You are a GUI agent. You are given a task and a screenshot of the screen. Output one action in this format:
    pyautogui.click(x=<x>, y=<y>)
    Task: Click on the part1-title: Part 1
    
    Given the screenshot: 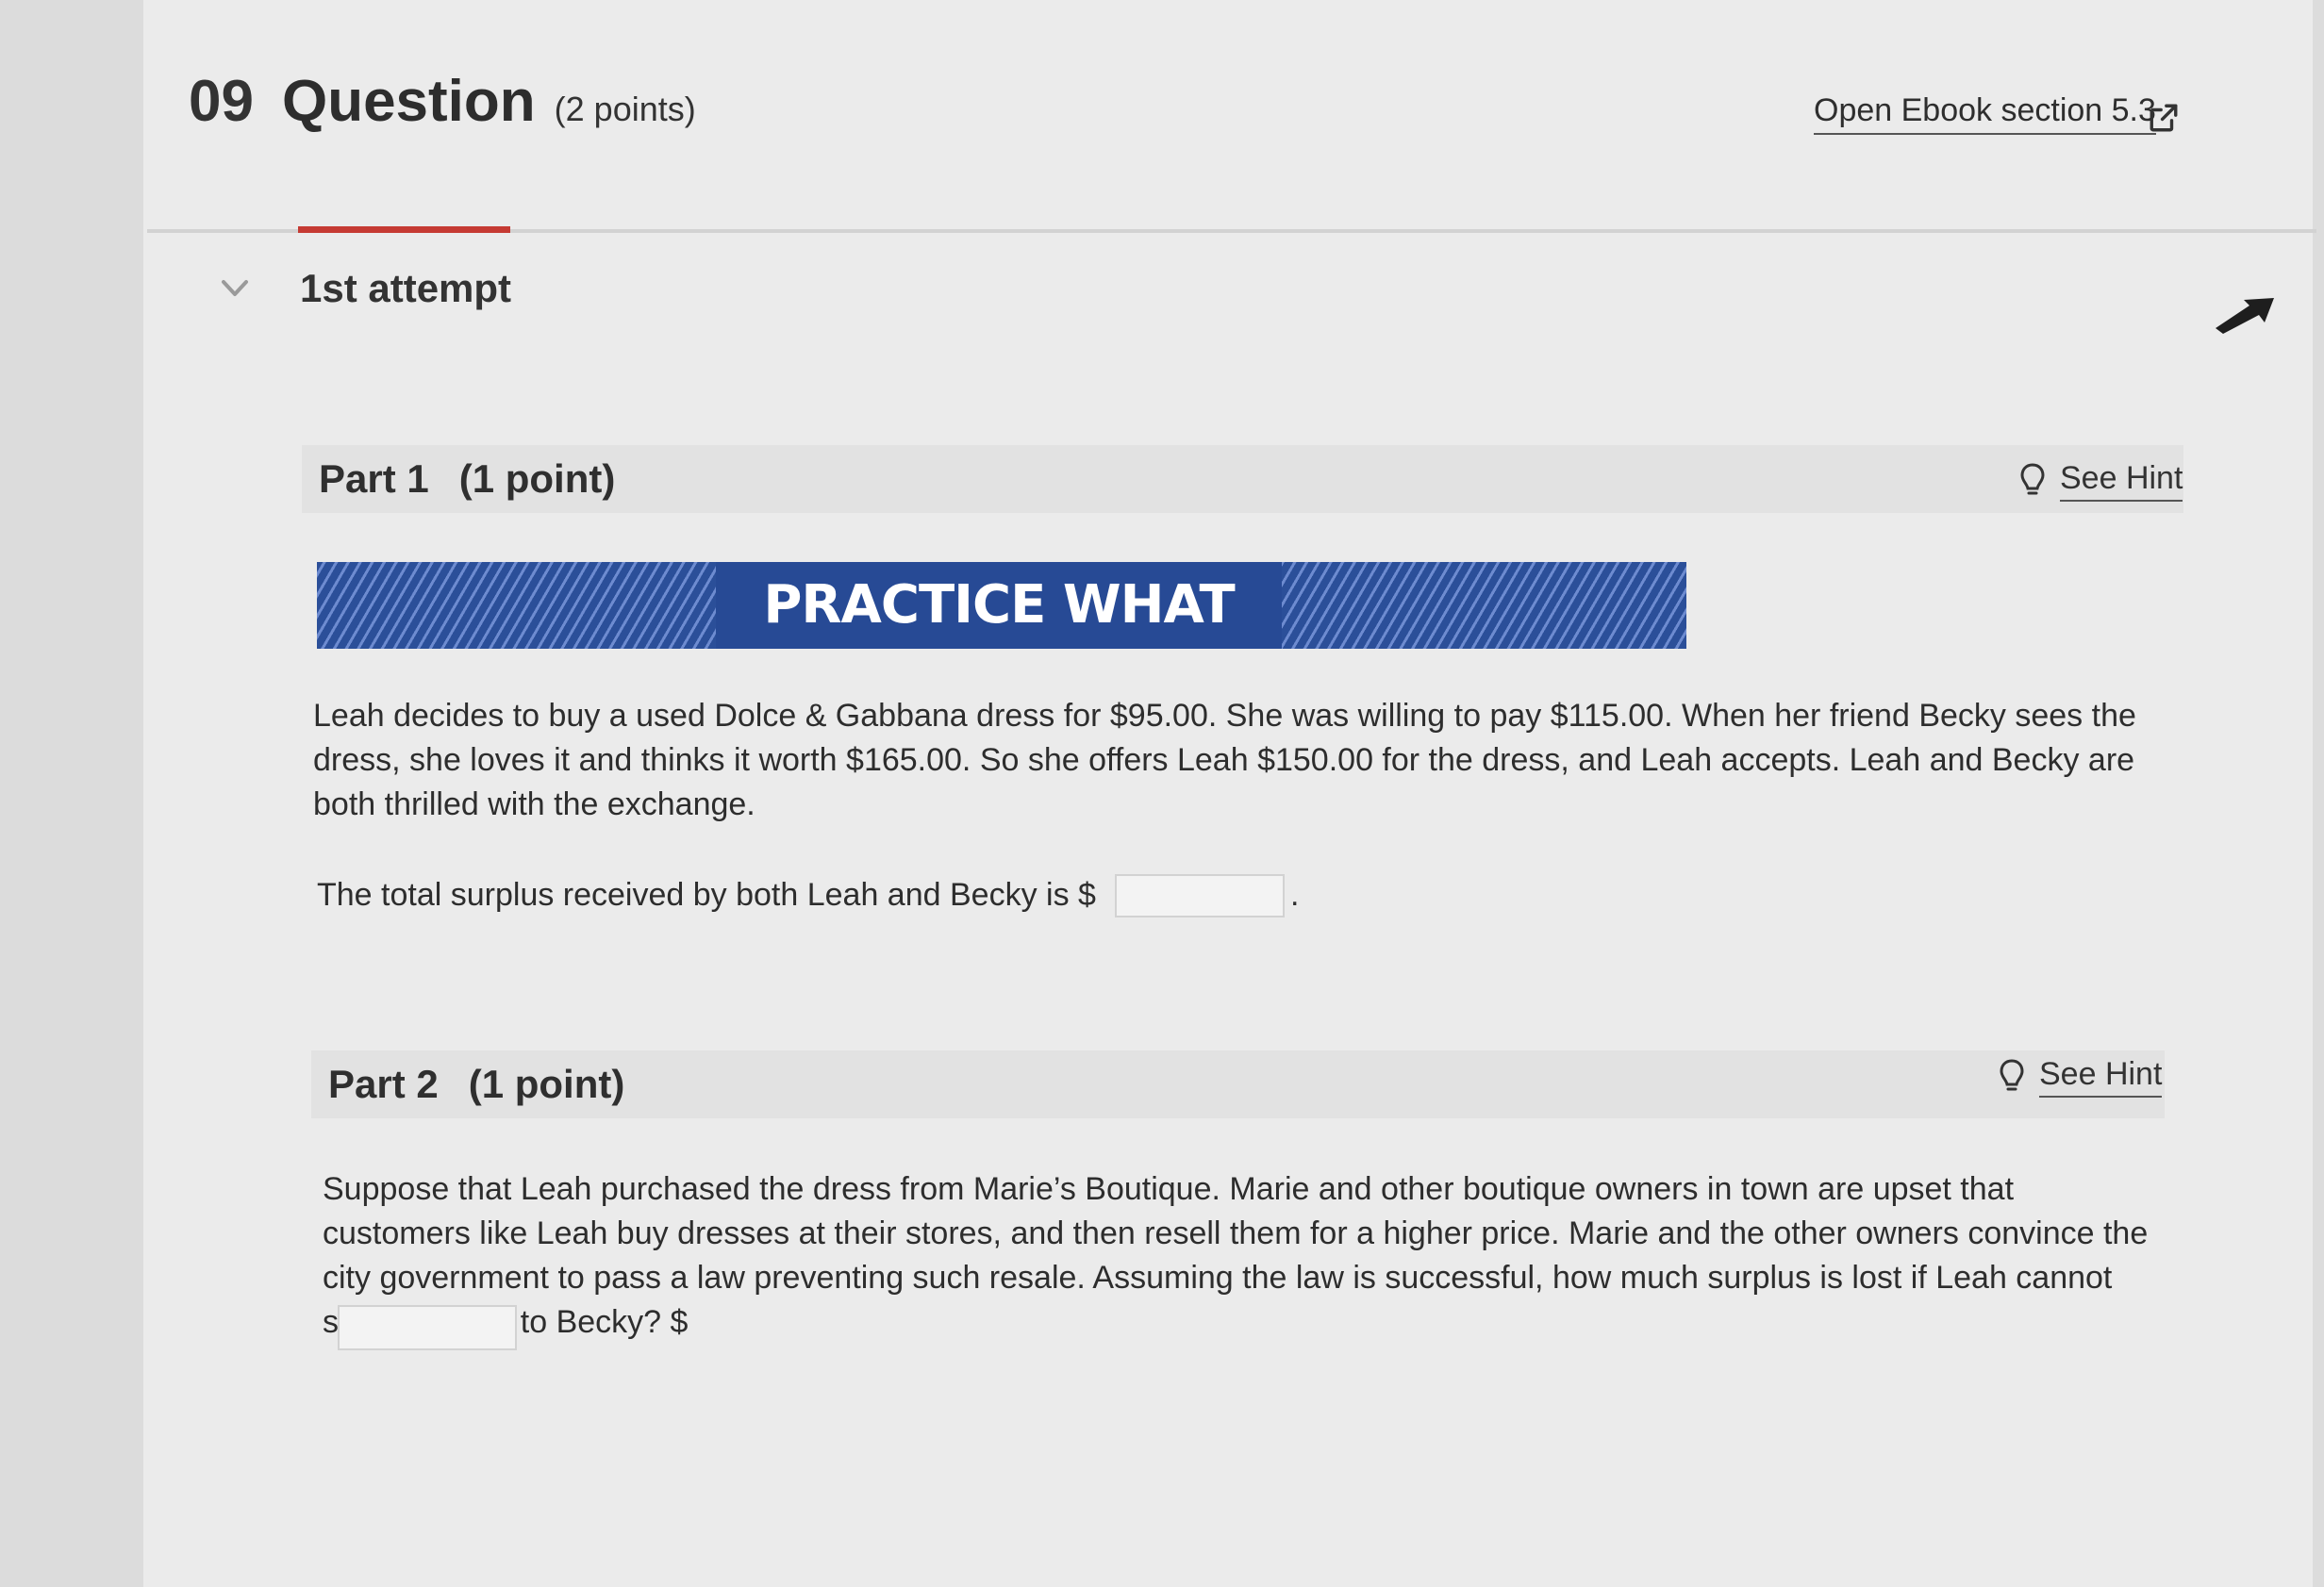 What is the action you would take?
    pyautogui.click(x=374, y=478)
    